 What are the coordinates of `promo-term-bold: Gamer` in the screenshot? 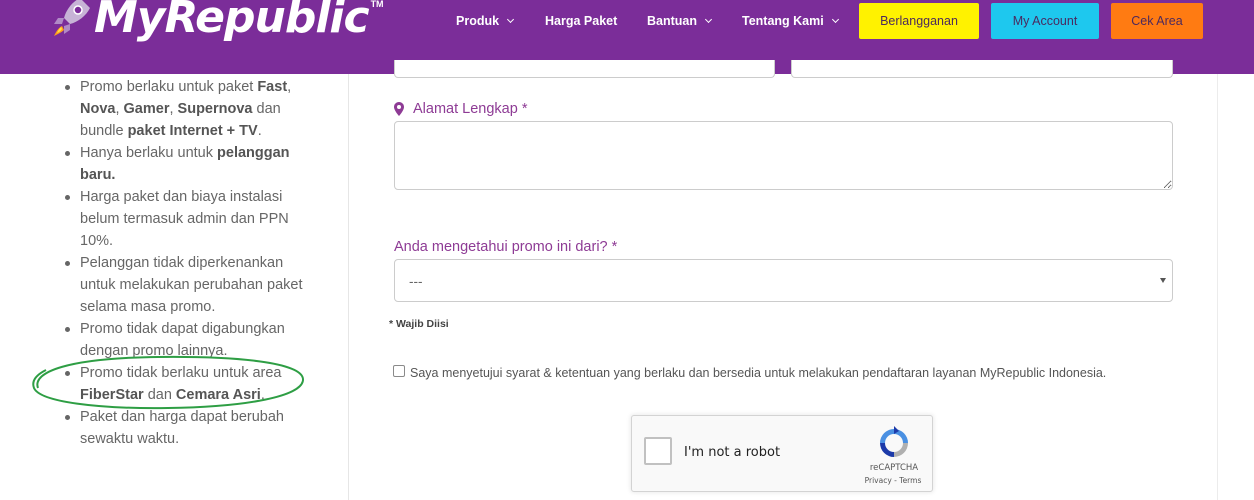 It's located at (146, 109).